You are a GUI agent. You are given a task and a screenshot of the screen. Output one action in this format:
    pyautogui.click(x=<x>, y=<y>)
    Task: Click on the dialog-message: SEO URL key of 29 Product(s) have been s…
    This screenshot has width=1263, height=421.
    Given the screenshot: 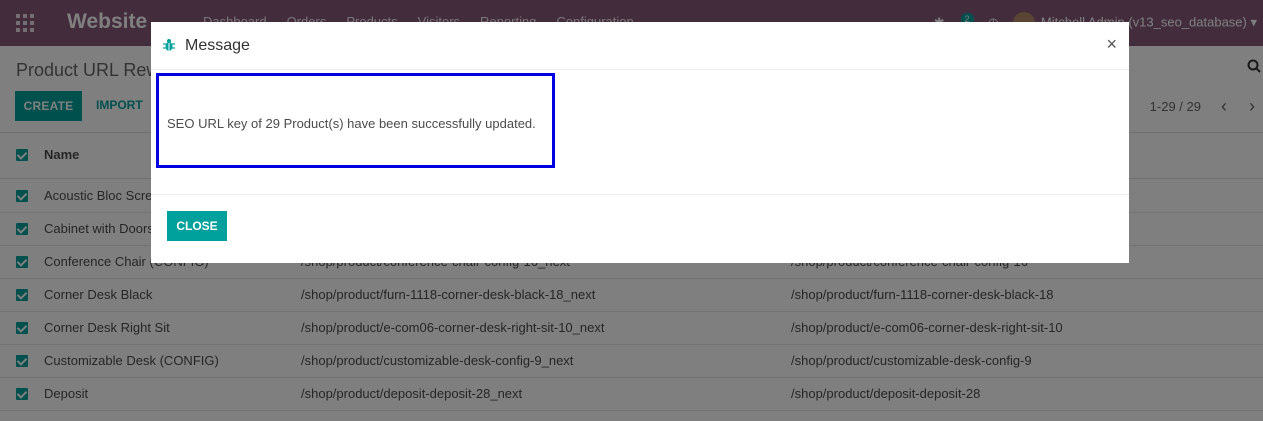 What is the action you would take?
    pyautogui.click(x=351, y=123)
    